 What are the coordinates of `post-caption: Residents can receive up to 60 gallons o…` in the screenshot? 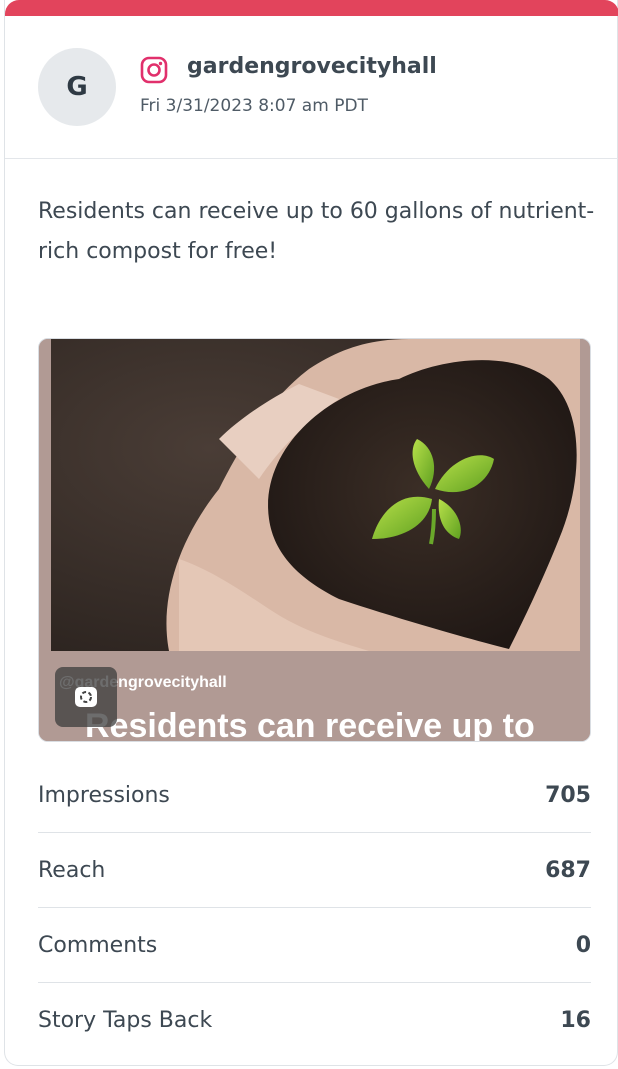 It's located at (316, 231).